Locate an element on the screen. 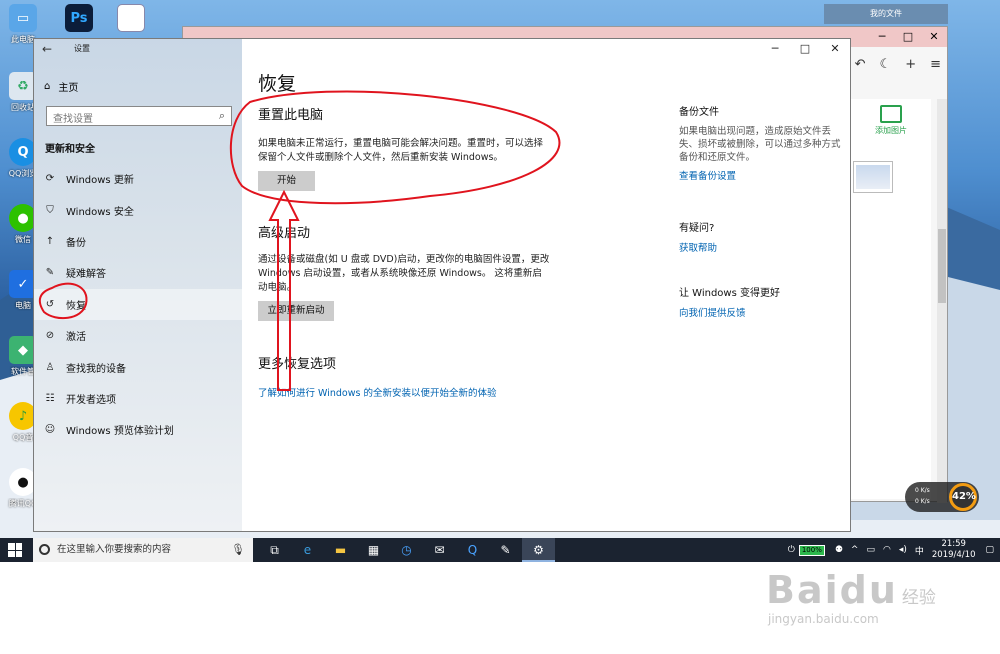  speed-widget: 0 K/s 0 K/s 42% is located at coordinates (942, 497).